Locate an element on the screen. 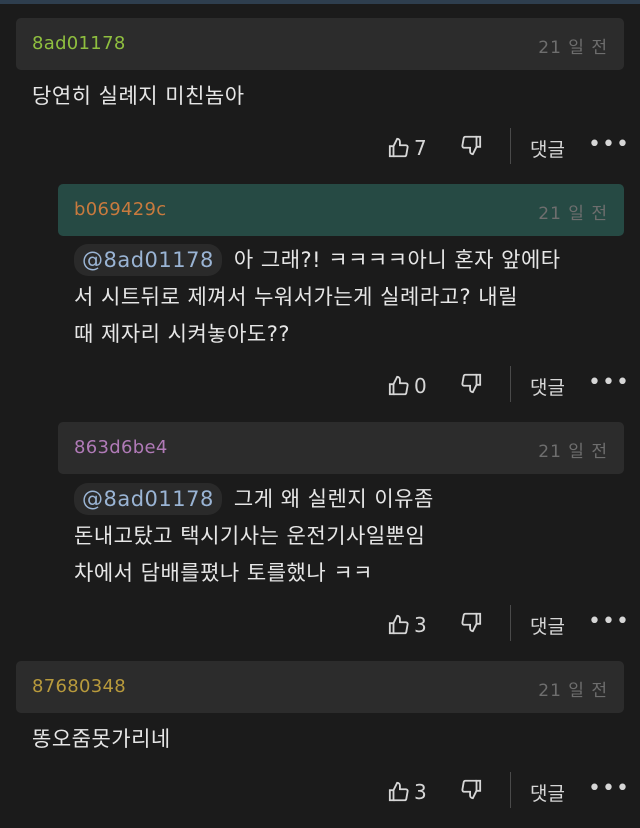 The height and width of the screenshot is (828, 640). comment-line: 서 시트뒤로 제껴서 누워서가는게 실례라고? 내릴 is located at coordinates (296, 297).